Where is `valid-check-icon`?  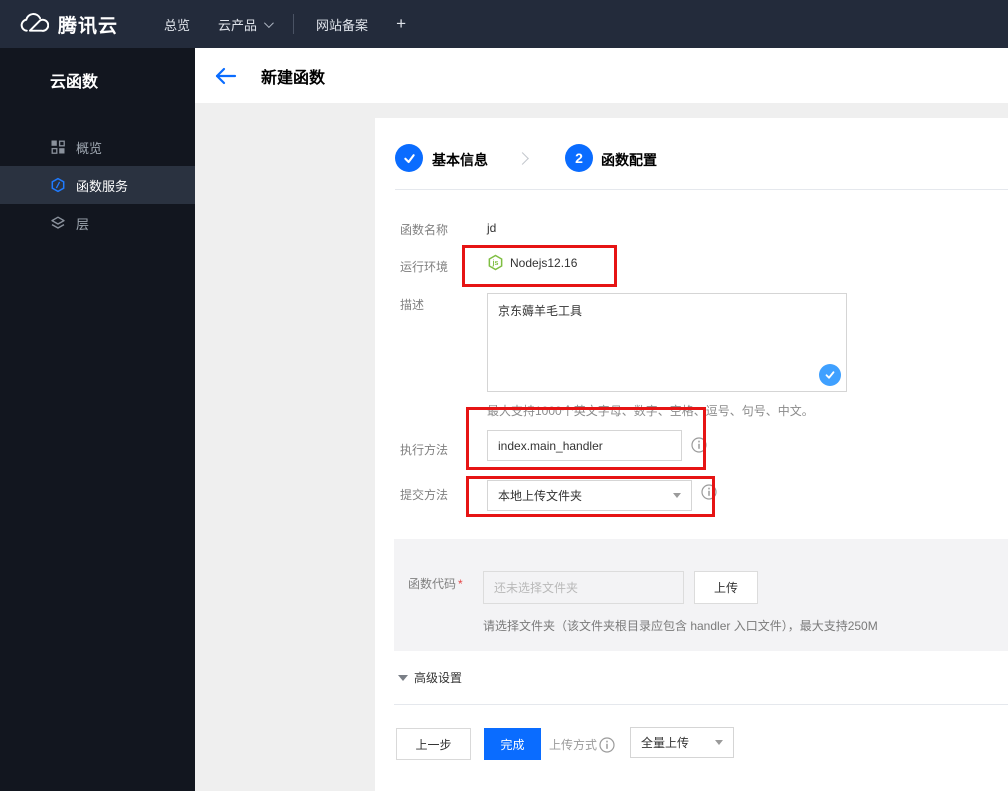
valid-check-icon is located at coordinates (830, 375).